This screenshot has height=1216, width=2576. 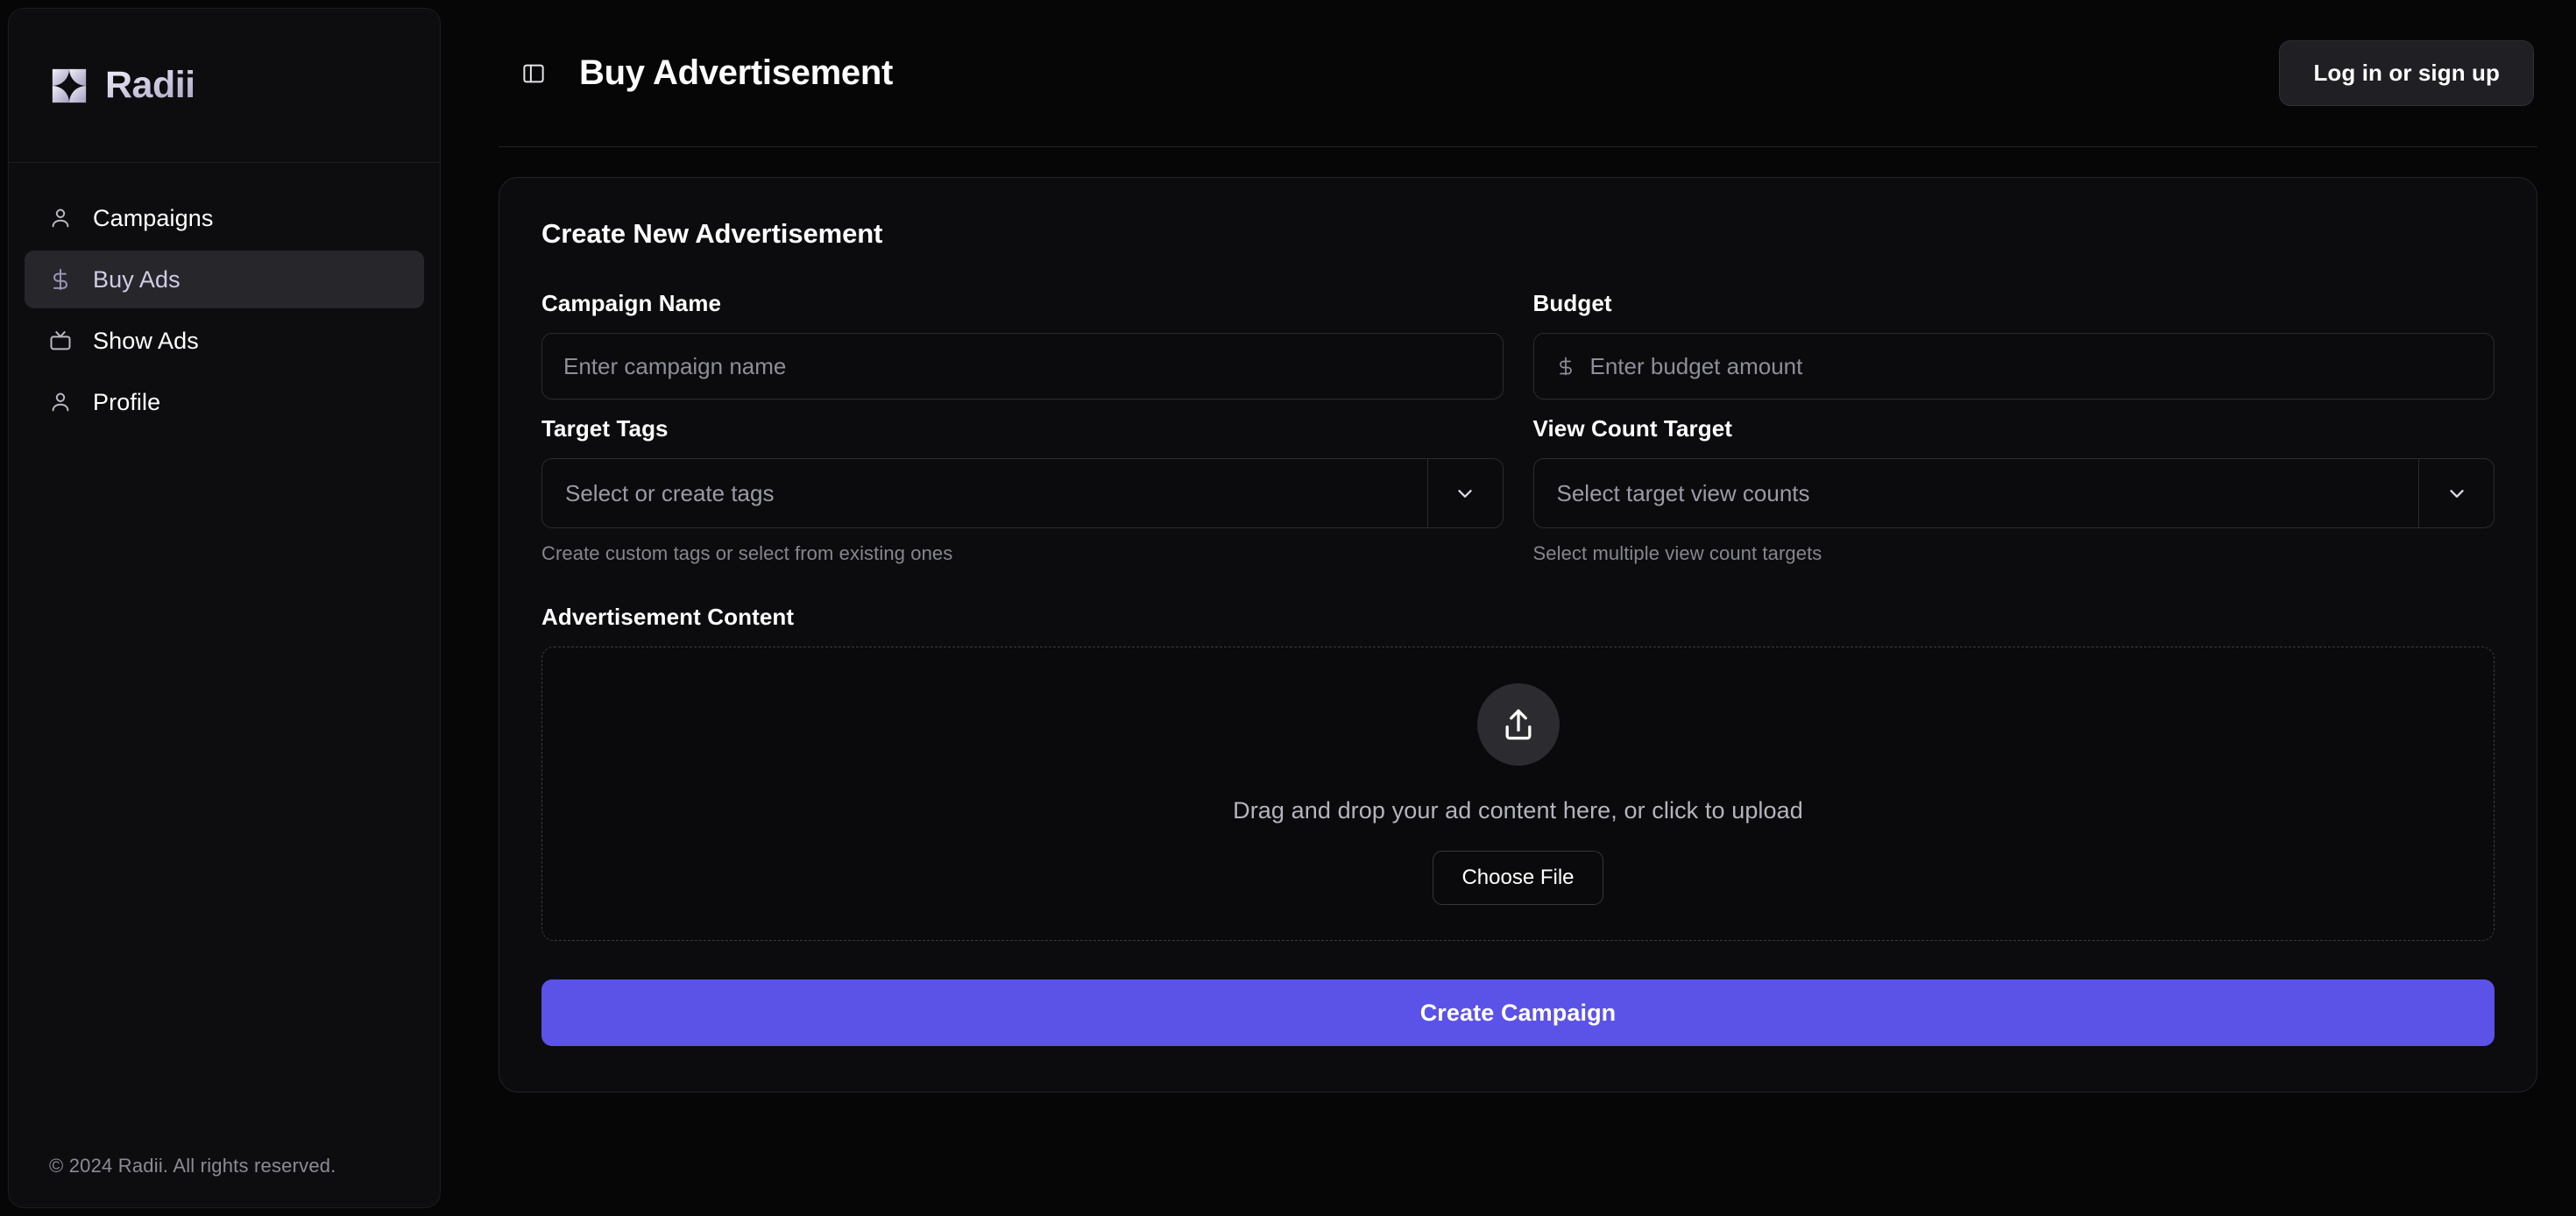 What do you see at coordinates (1572, 303) in the screenshot?
I see `budget-label: Budget` at bounding box center [1572, 303].